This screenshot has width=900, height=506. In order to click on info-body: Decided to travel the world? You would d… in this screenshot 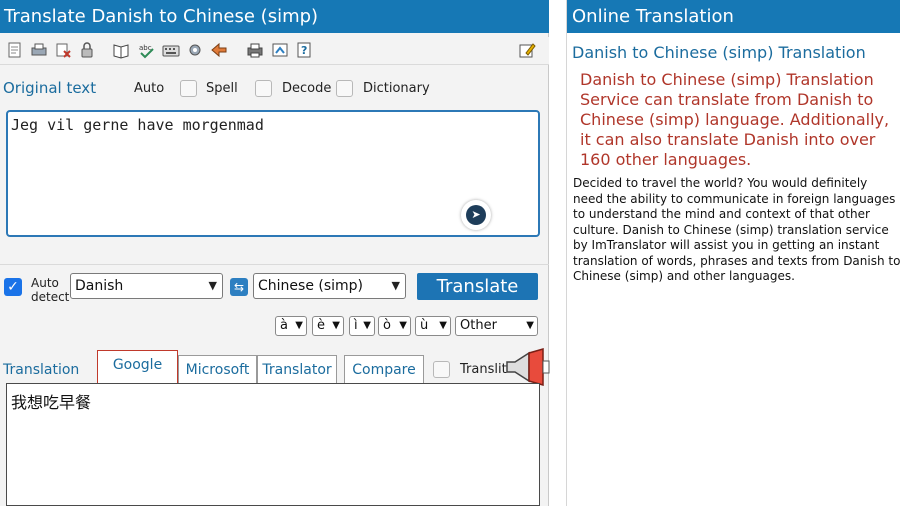, I will do `click(736, 229)`.